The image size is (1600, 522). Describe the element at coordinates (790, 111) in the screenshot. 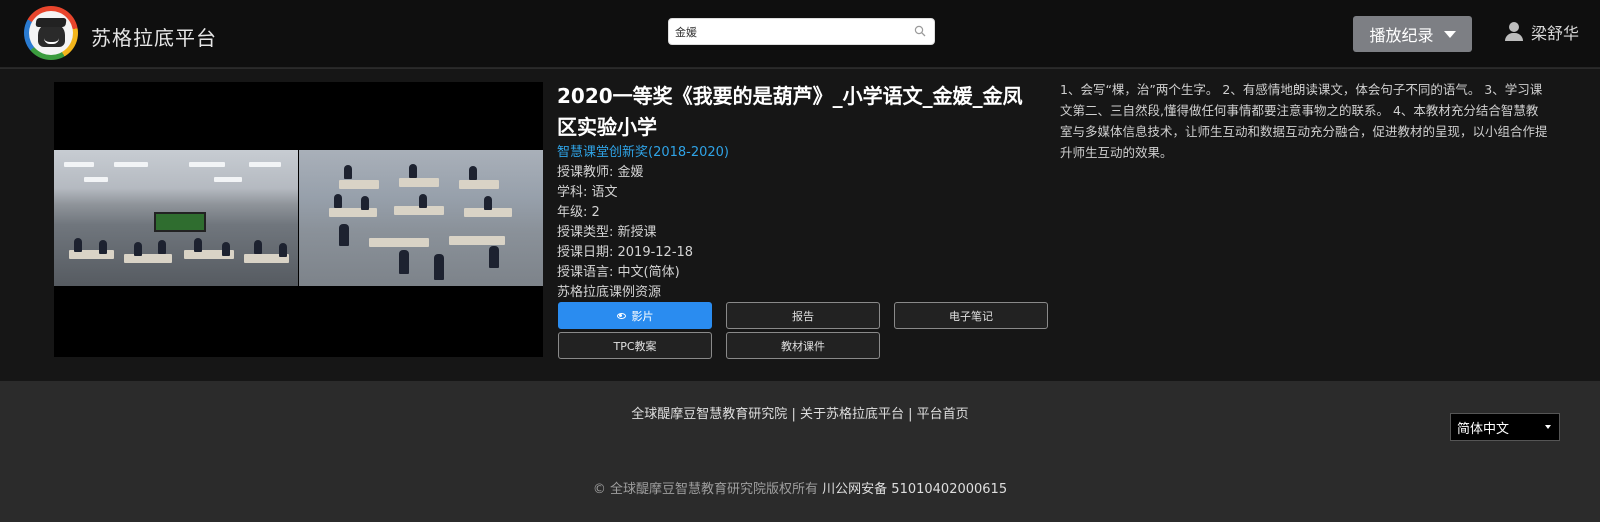

I see `lesson-title: 2020一等奖《我要的是葫芦》_小学语文_金媛_金凤区实验小学` at that location.